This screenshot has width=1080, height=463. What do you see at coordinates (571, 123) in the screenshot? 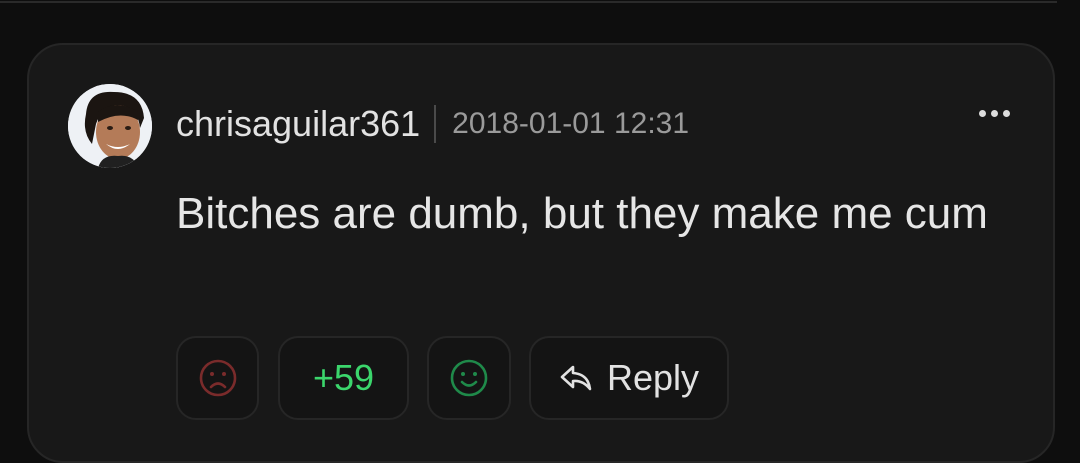
I see `timestamp: 2018-01-01 12:31` at bounding box center [571, 123].